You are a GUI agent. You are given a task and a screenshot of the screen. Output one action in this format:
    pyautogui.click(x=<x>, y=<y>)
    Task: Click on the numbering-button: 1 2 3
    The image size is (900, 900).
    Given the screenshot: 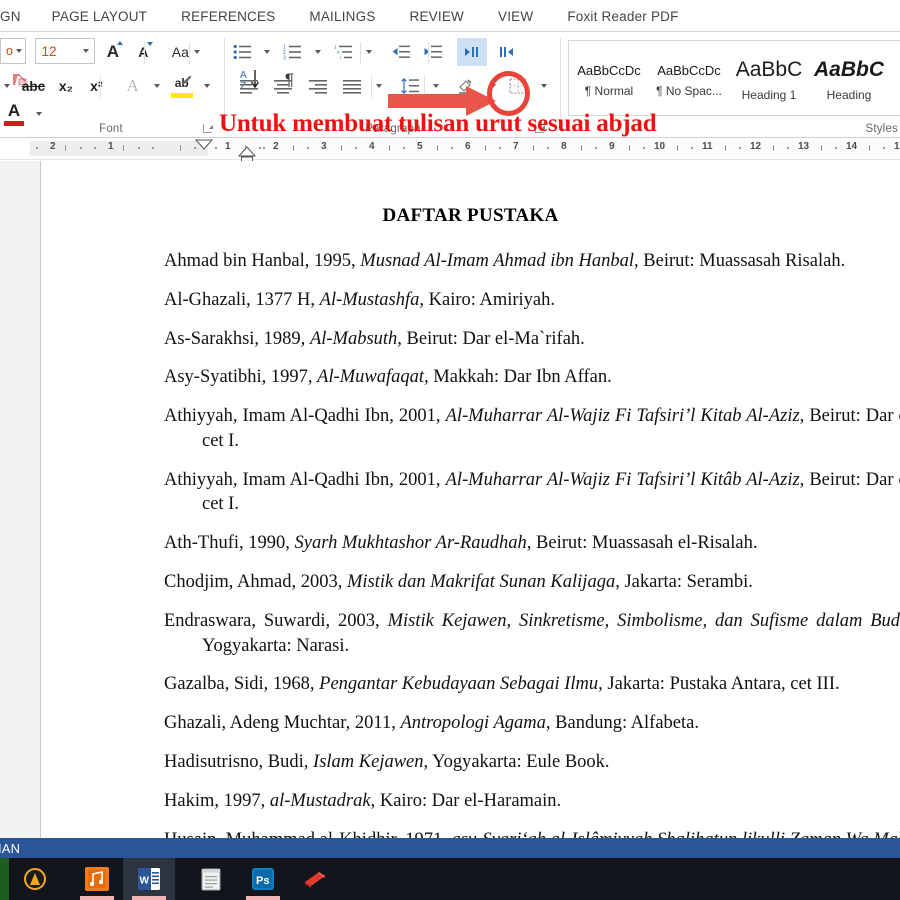 What is the action you would take?
    pyautogui.click(x=293, y=52)
    